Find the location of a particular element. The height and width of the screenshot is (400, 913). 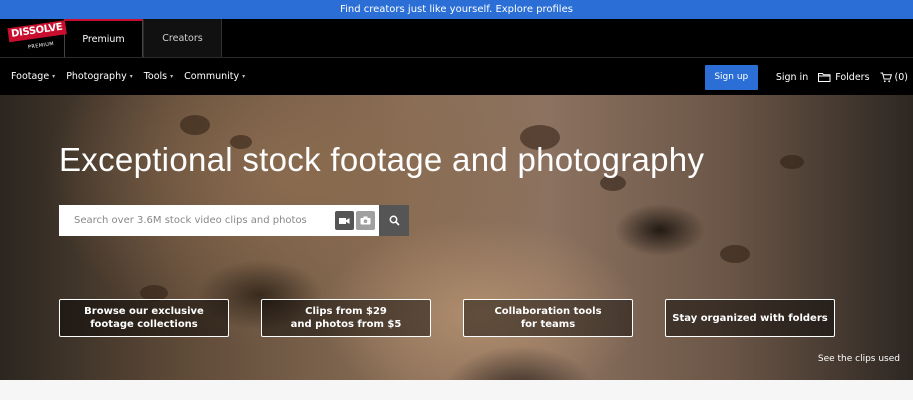

logo-sub-text: PREMIUM is located at coordinates (41, 46).